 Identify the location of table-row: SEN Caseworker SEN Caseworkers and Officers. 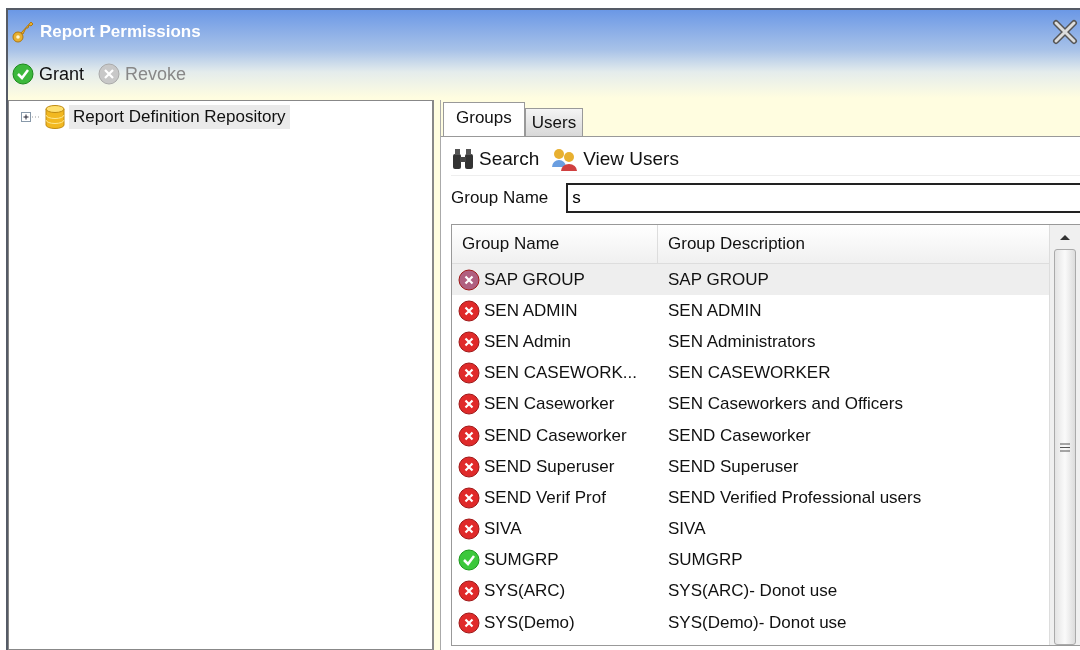
(750, 404).